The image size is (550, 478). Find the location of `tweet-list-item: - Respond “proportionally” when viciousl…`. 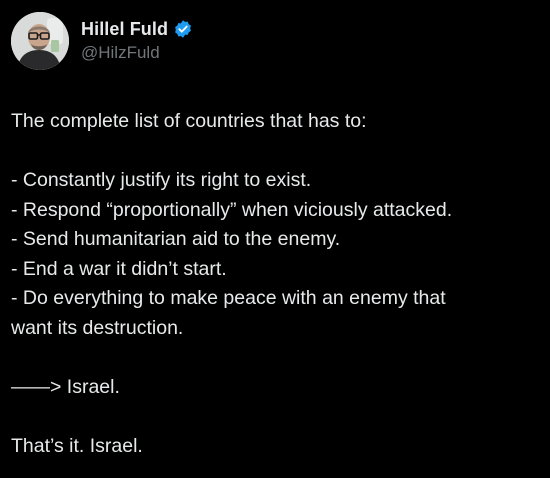

tweet-list-item: - Respond “proportionally” when viciousl… is located at coordinates (232, 209).